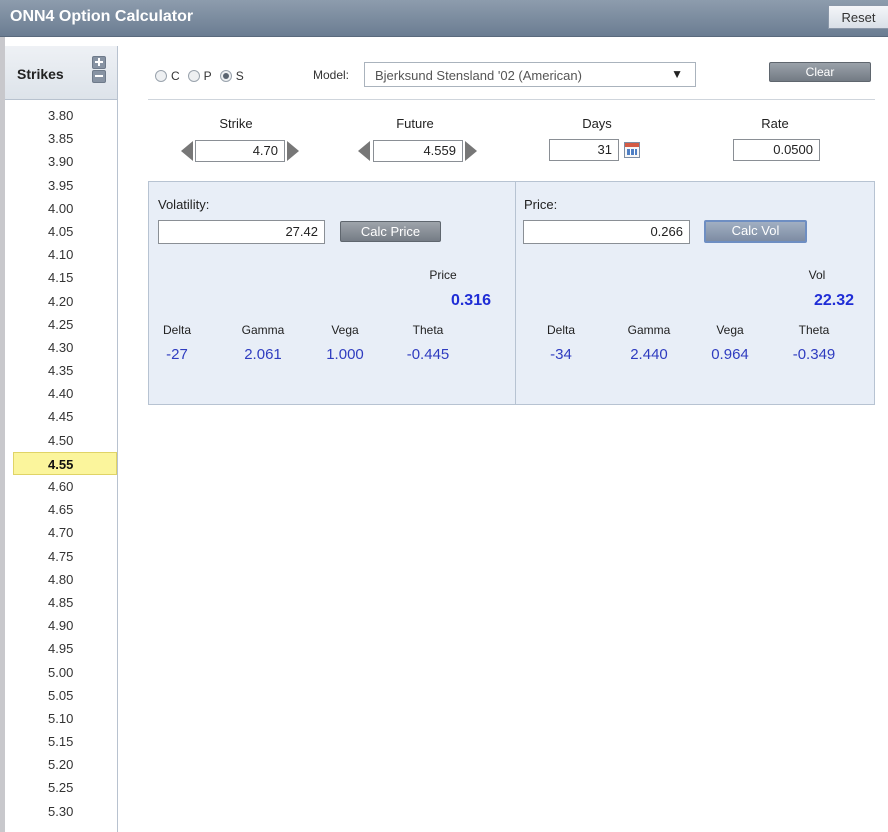 This screenshot has height=832, width=888. Describe the element at coordinates (61, 625) in the screenshot. I see `strike-row: 4.90` at that location.